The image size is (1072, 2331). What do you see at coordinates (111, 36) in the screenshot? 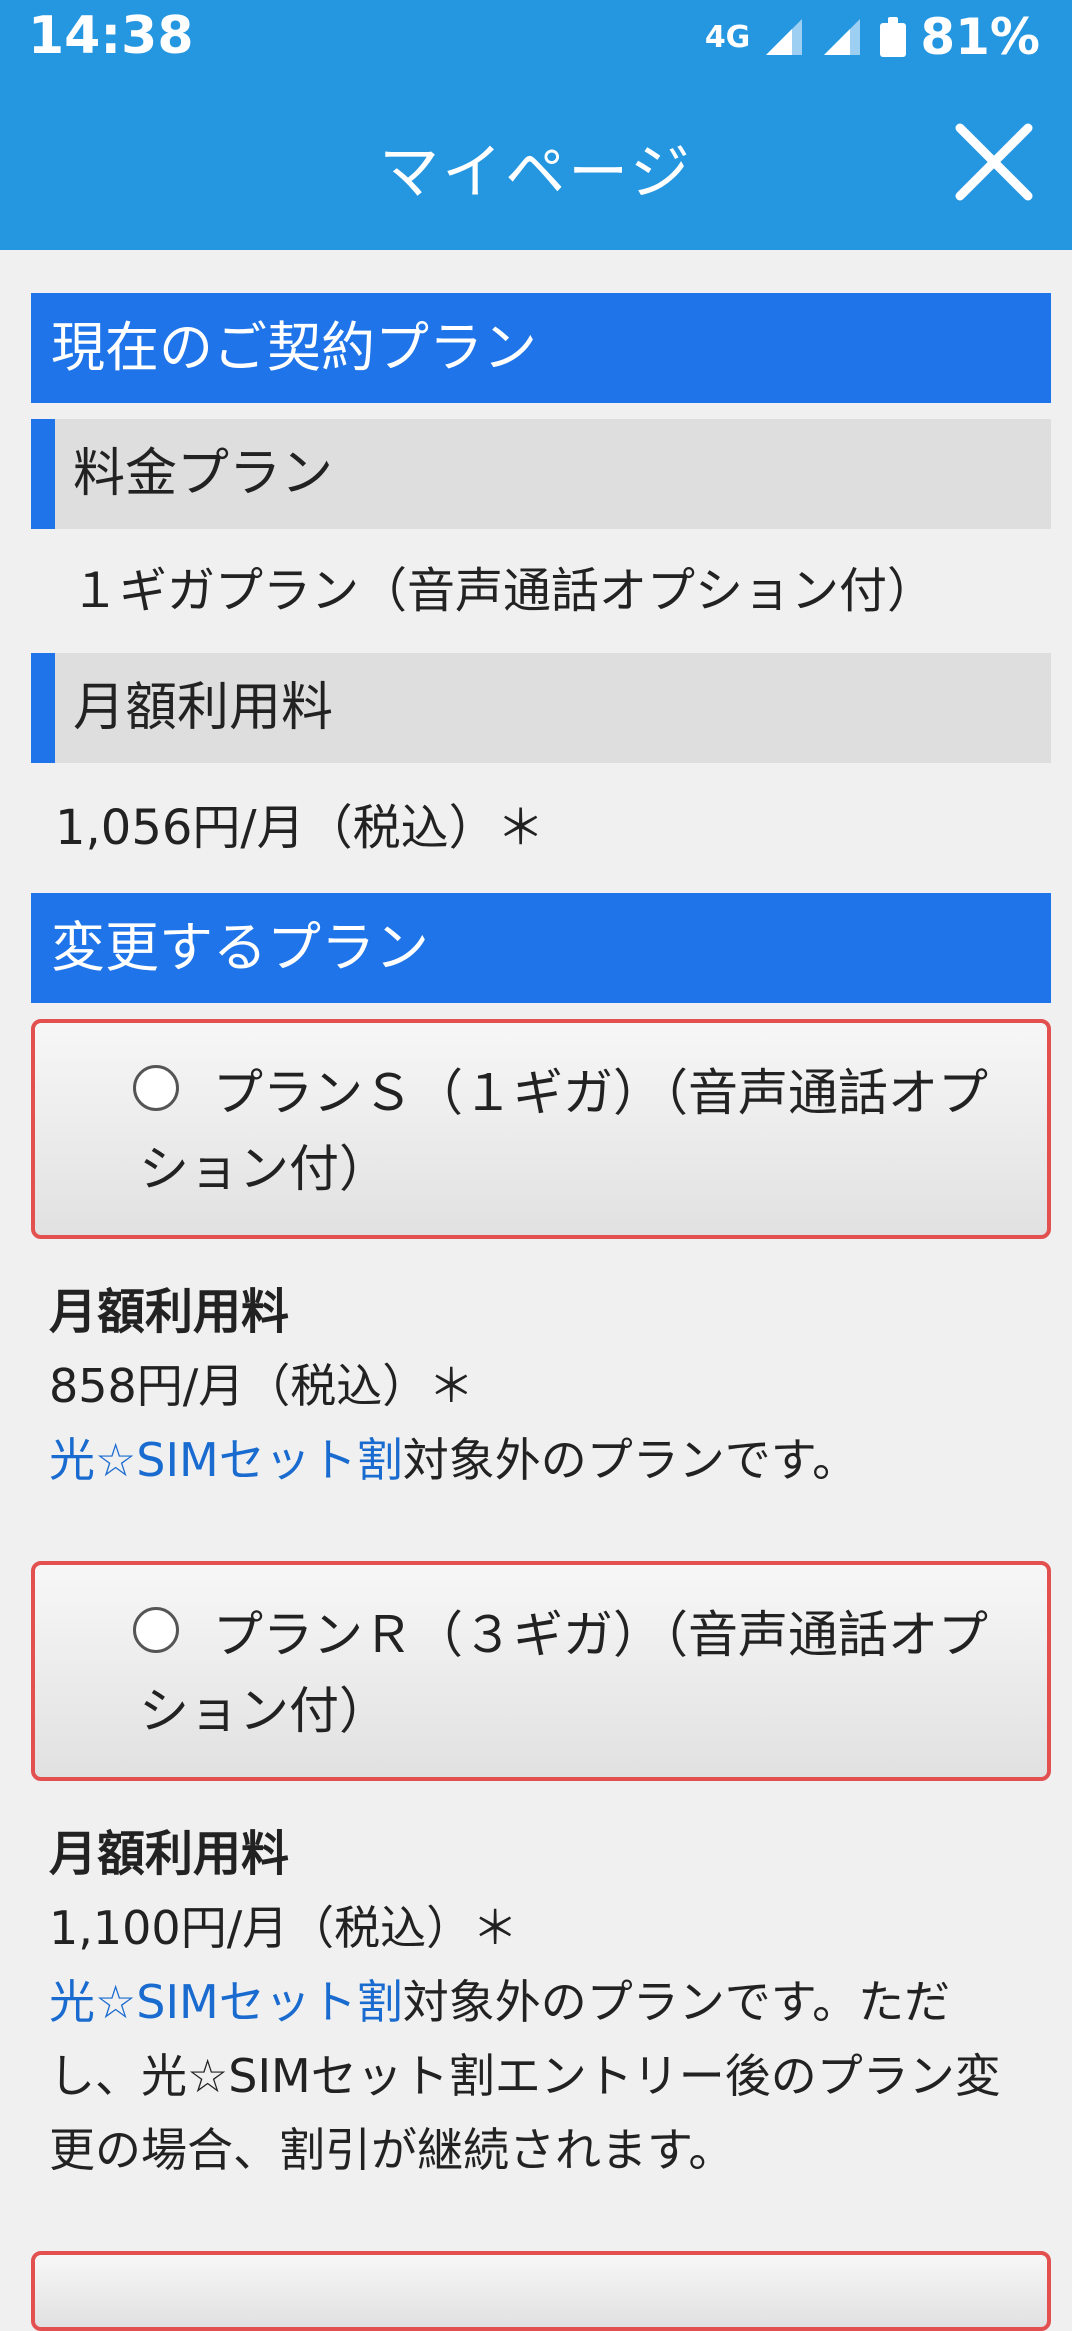
I see `status-time: 14:38` at bounding box center [111, 36].